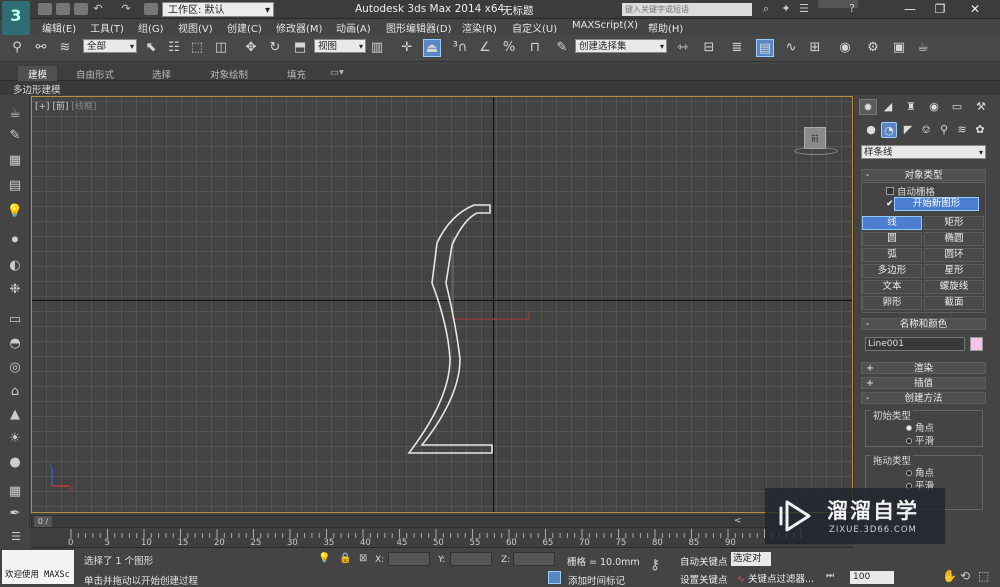 The width and height of the screenshot is (1000, 587). What do you see at coordinates (15, 463) in the screenshot?
I see `material-sphere-icon: ●` at bounding box center [15, 463].